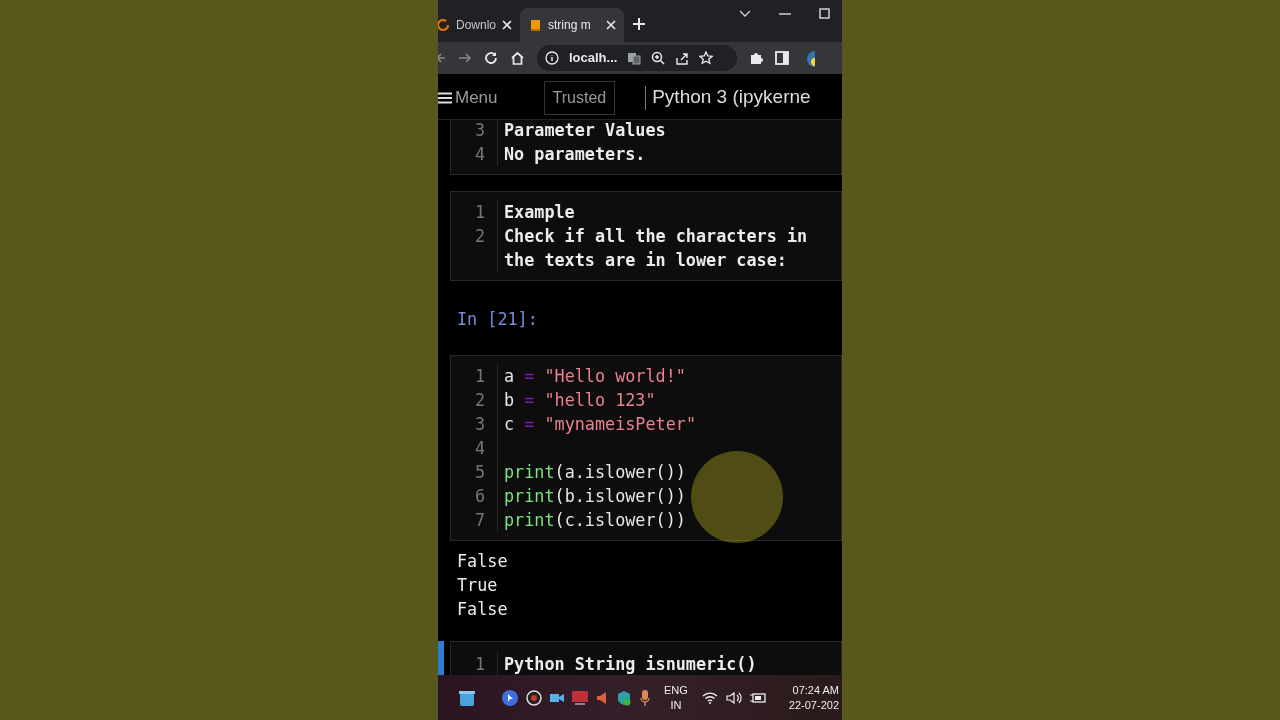 This screenshot has height=720, width=1280. What do you see at coordinates (733, 697) in the screenshot?
I see `volume-icon` at bounding box center [733, 697].